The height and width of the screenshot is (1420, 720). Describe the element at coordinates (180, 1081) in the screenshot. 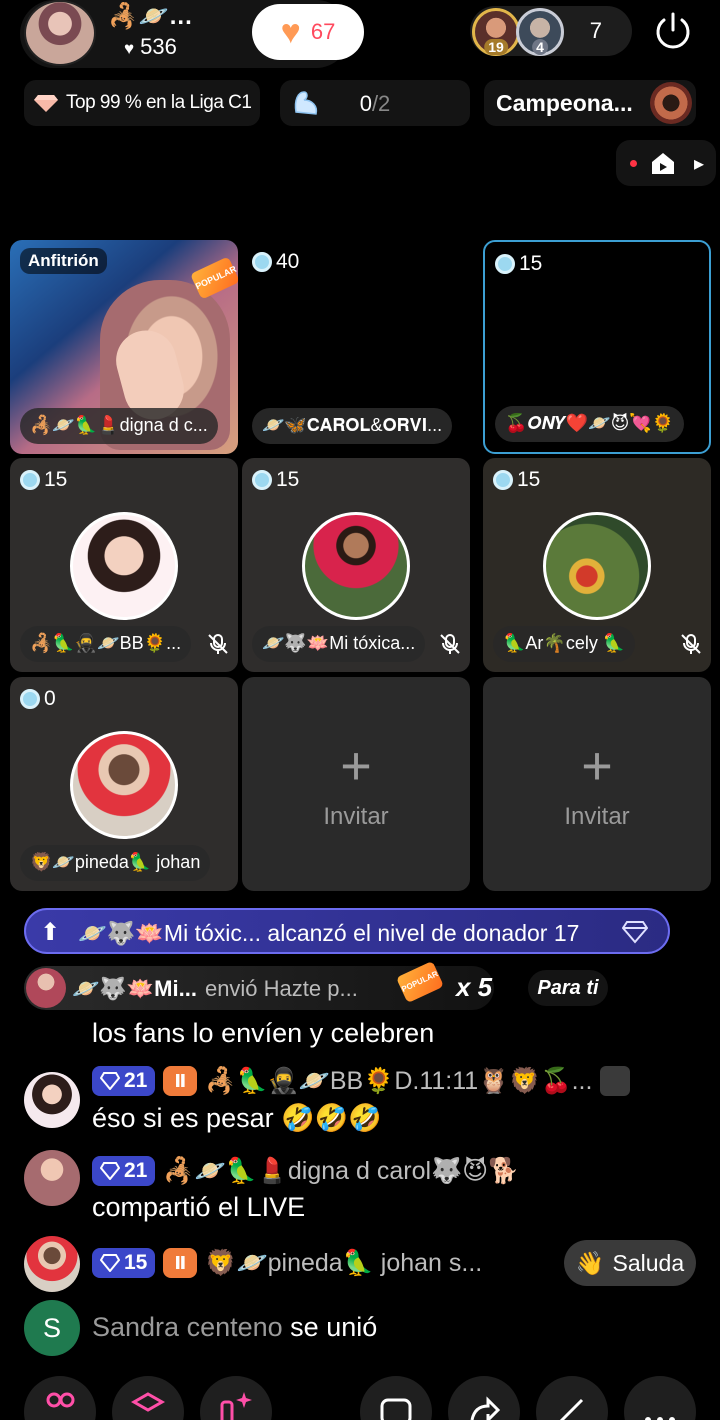

I see `fan-badge: Ⅱ` at that location.